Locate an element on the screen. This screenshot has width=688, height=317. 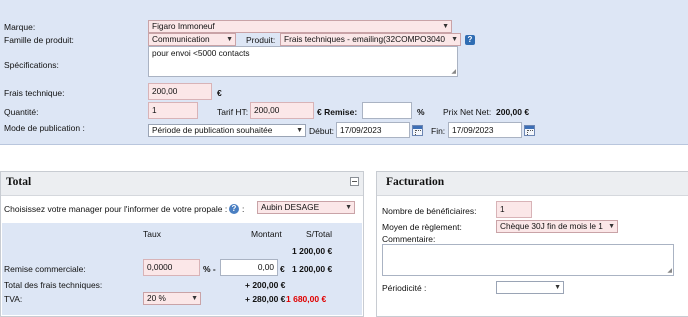
remise-percent: % is located at coordinates (421, 112).